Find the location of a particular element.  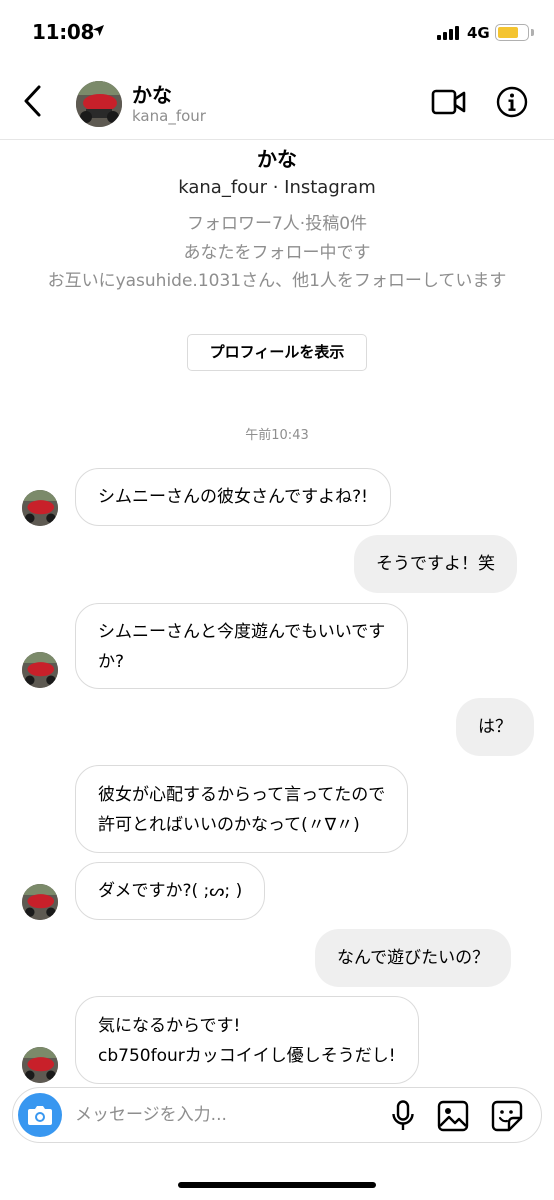

received-message: シムニーさんの彼女さんですよね?! is located at coordinates (233, 497).